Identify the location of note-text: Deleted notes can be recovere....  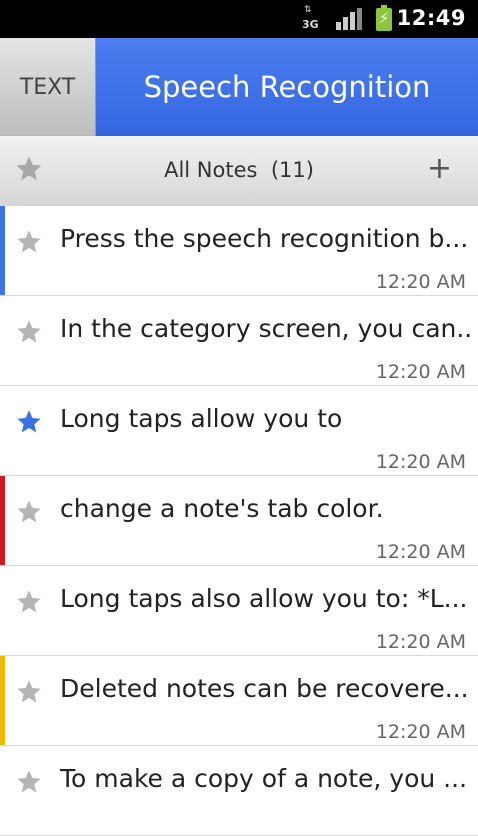
(264, 688).